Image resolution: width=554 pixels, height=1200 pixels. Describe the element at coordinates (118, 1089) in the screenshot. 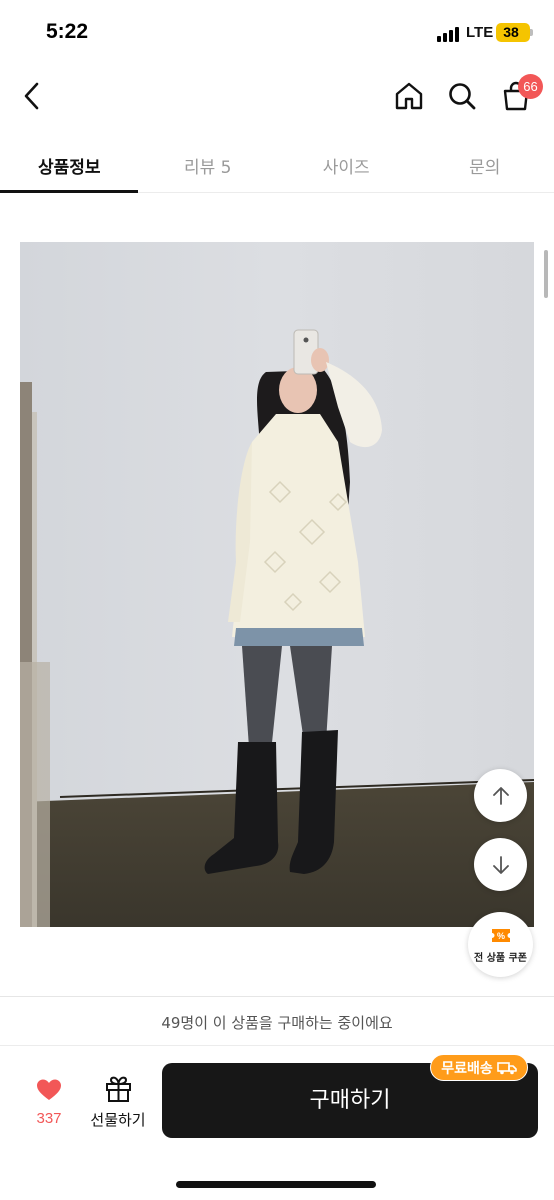

I see `gift-icon` at that location.